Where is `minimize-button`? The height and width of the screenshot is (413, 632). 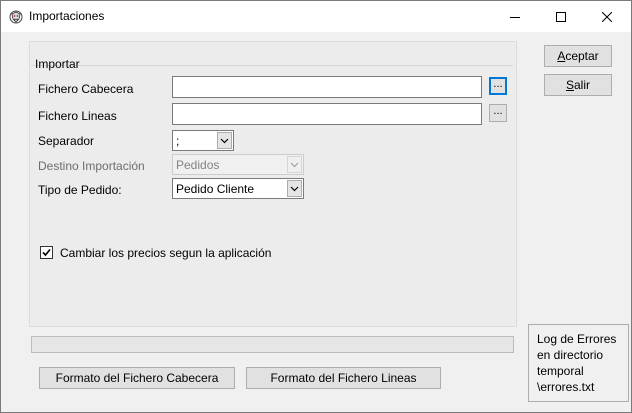 minimize-button is located at coordinates (515, 16).